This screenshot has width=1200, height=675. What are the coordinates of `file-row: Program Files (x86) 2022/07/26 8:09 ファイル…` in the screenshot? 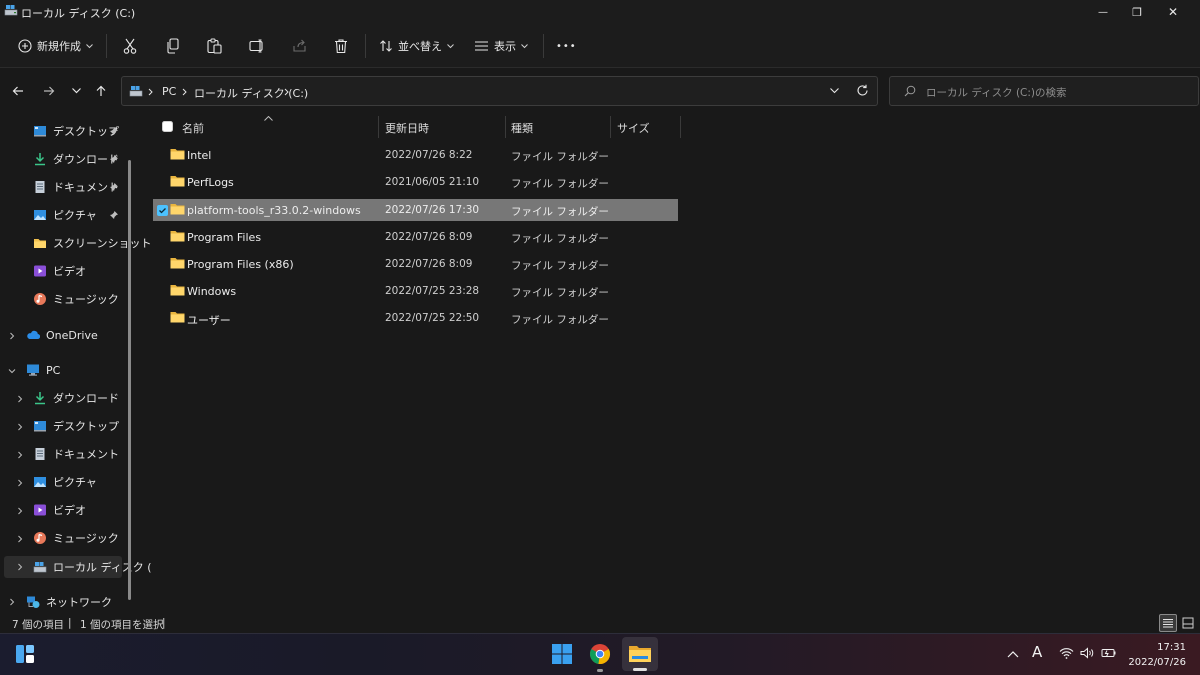 It's located at (415, 264).